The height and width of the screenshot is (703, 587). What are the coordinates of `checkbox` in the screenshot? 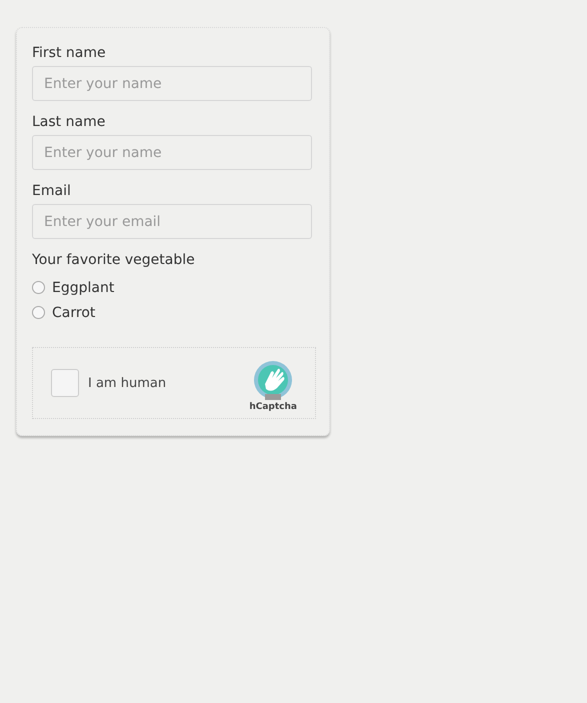 It's located at (65, 383).